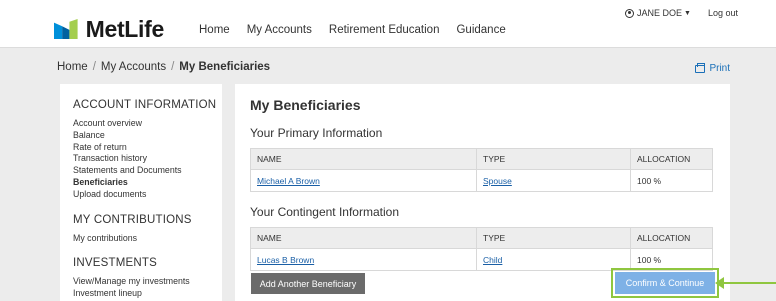 The width and height of the screenshot is (776, 301). I want to click on sidebar-item-account-overview: Account overview, so click(147, 124).